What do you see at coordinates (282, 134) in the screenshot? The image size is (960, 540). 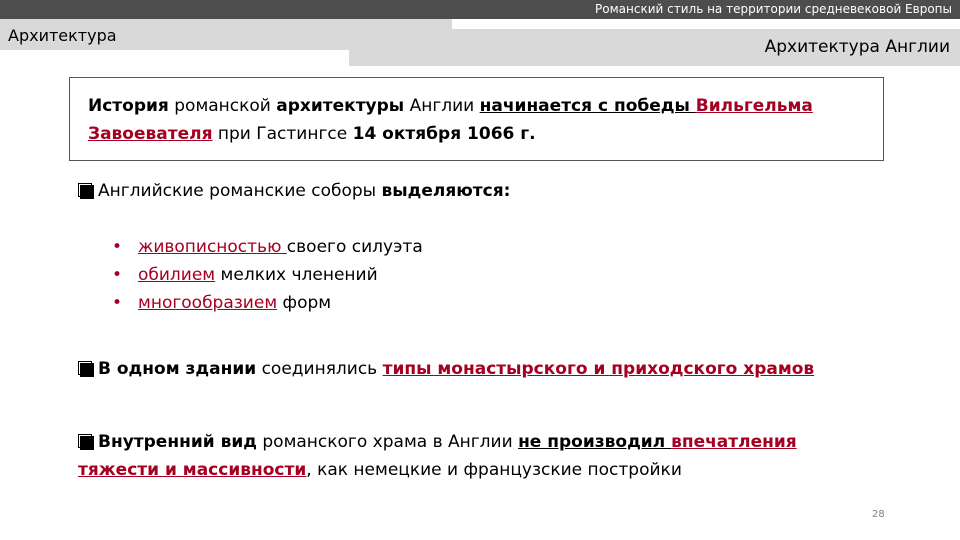 I see `intro-text: при Гастингсе` at bounding box center [282, 134].